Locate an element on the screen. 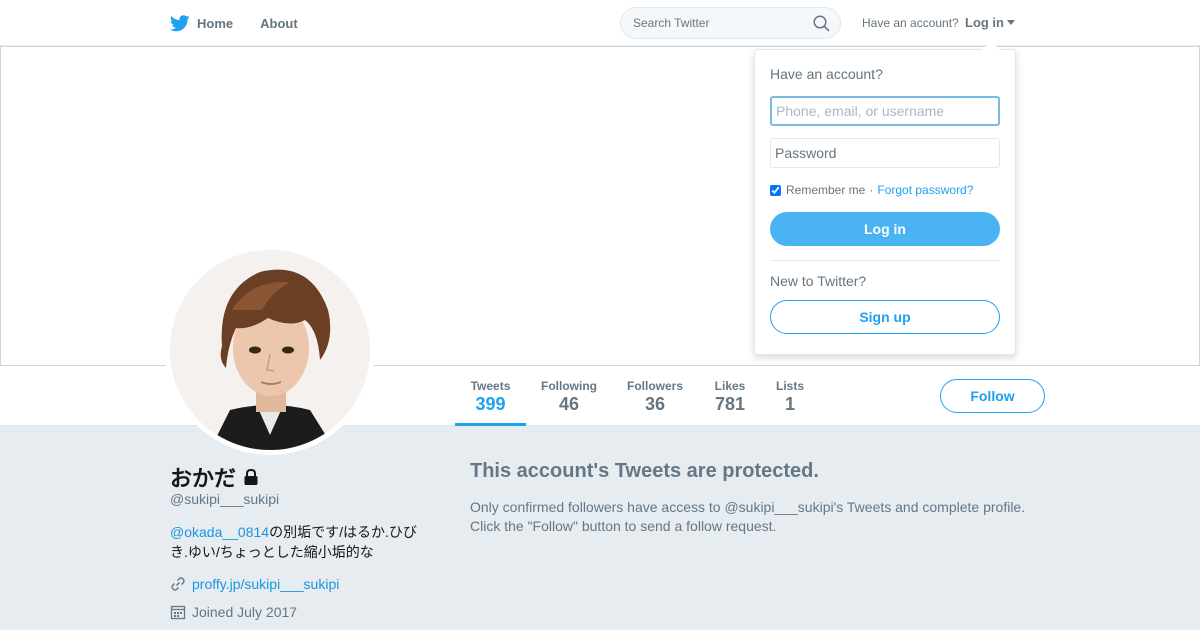 The image size is (1200, 630). stat-label: Likes is located at coordinates (730, 386).